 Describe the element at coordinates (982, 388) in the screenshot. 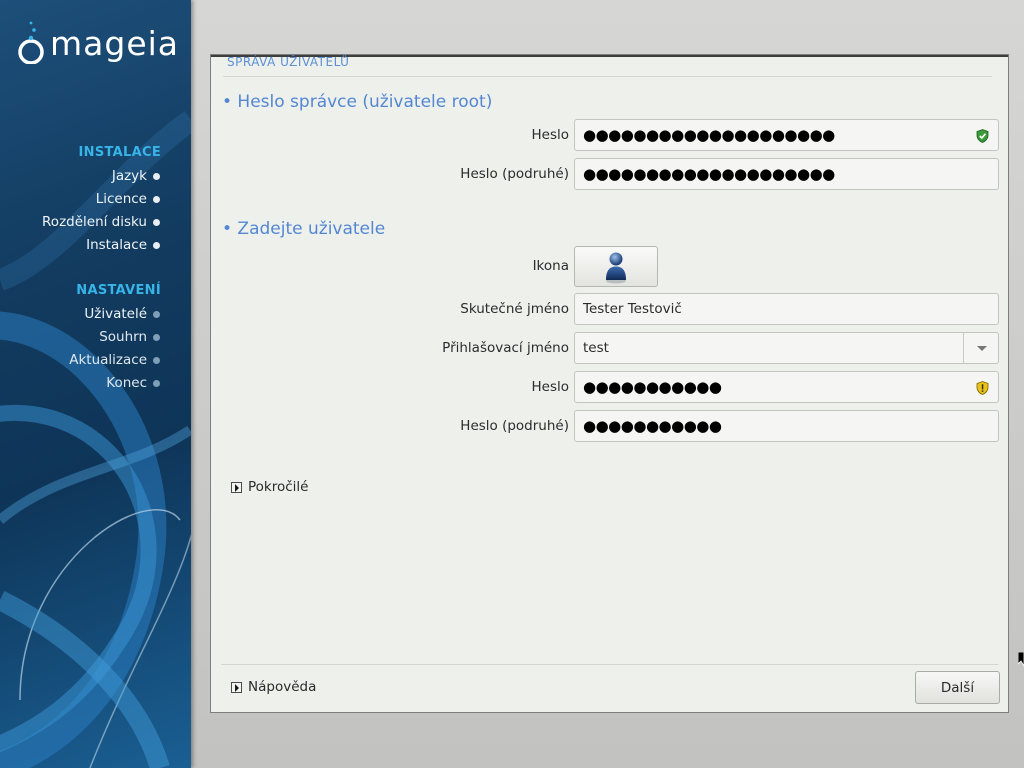

I see `shield-yellow-warning-icon` at that location.